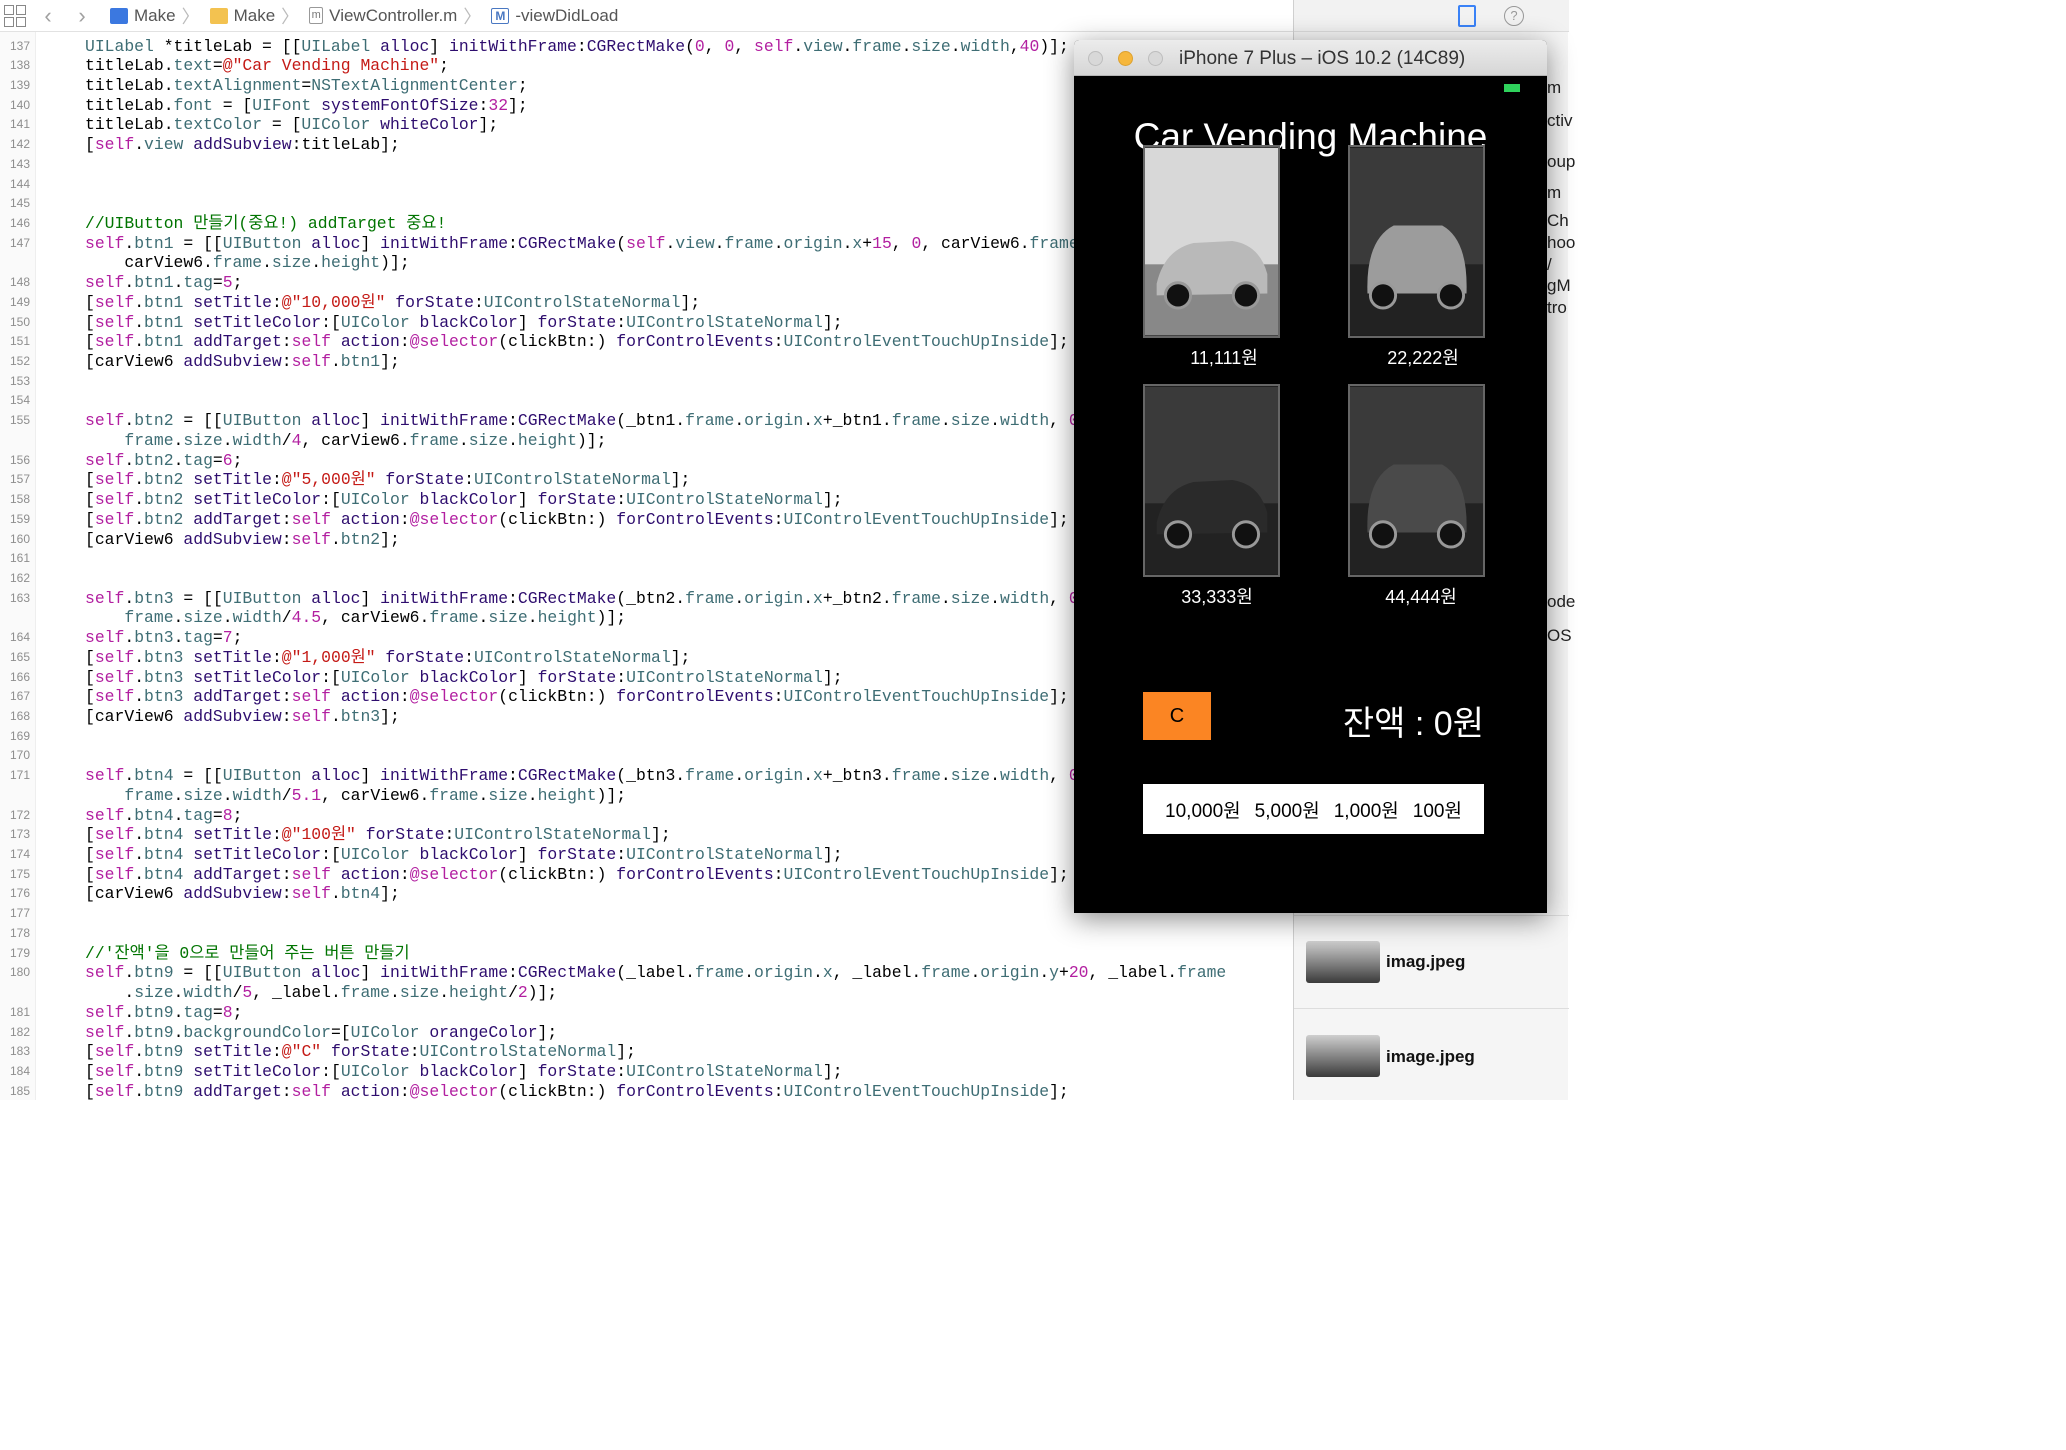 Image resolution: width=2066 pixels, height=1450 pixels. Describe the element at coordinates (247, 954) in the screenshot. I see `code-text: //'잔액'을 0으로 만들어 주는 버튼 만들기` at that location.